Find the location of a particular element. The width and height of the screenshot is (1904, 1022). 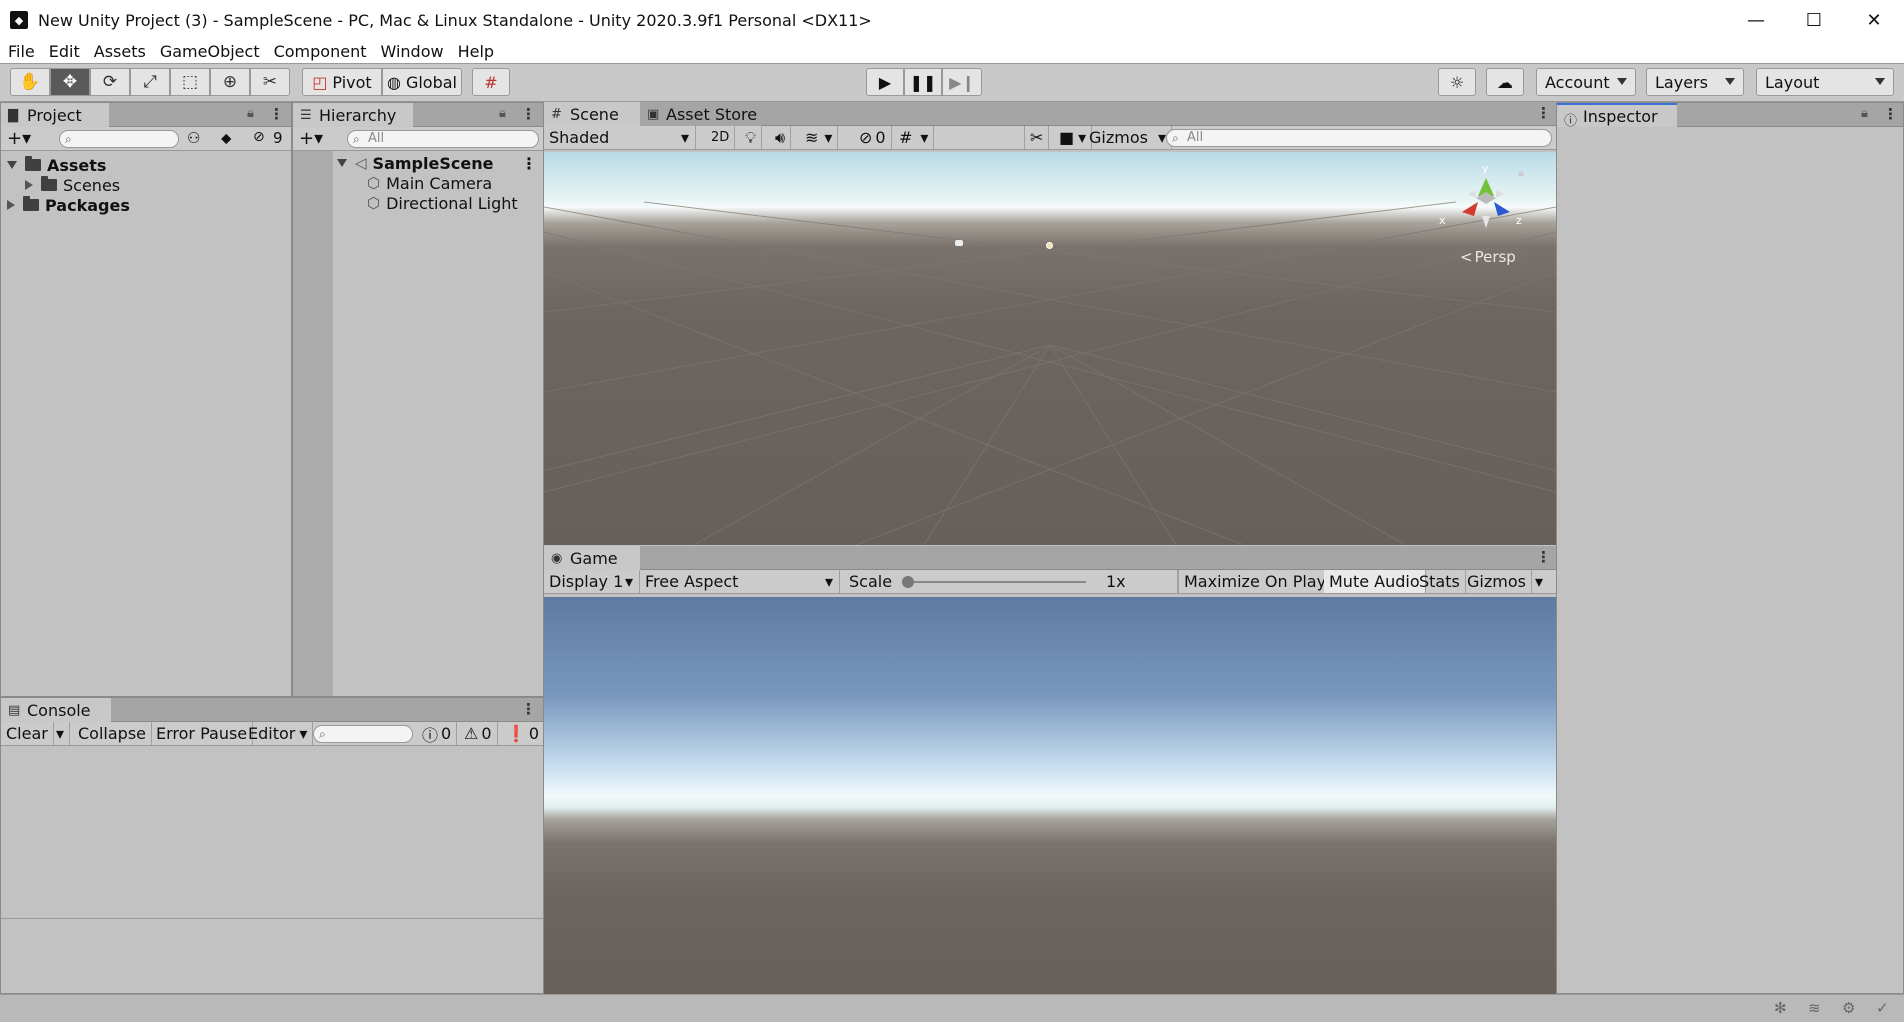

filter-label-icon: ⬥ is located at coordinates (226, 138).